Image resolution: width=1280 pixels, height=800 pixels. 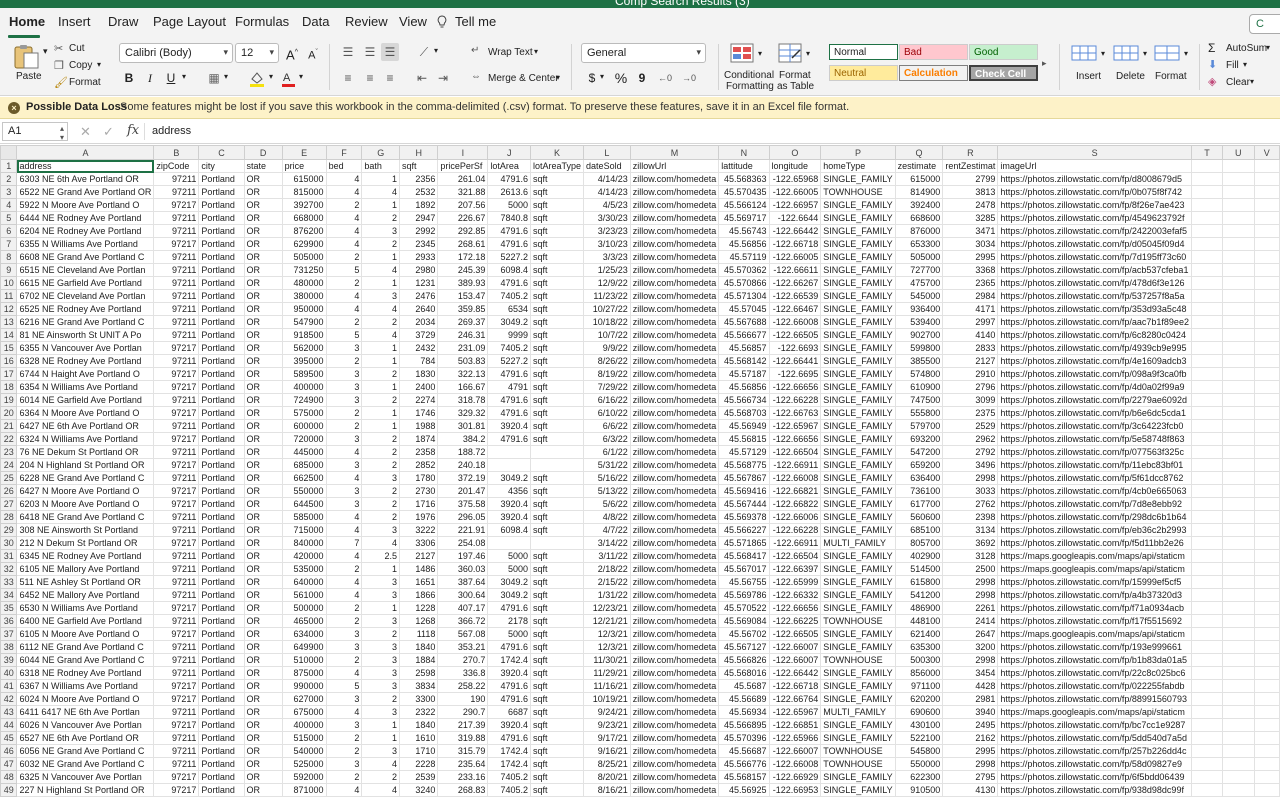 What do you see at coordinates (418, 790) in the screenshot?
I see `grid-cell: 3240` at bounding box center [418, 790].